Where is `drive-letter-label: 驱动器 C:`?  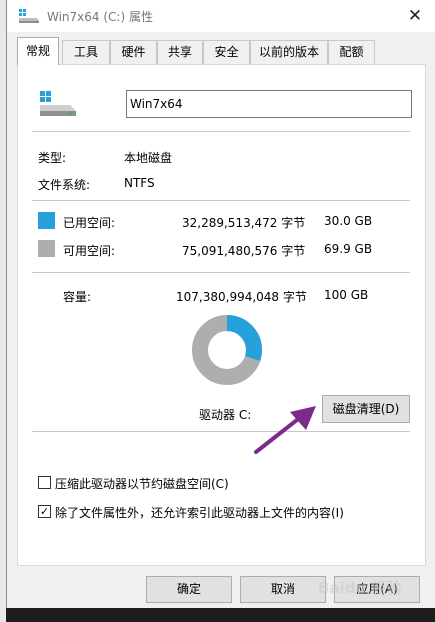
drive-letter-label: 驱动器 C: is located at coordinates (225, 415).